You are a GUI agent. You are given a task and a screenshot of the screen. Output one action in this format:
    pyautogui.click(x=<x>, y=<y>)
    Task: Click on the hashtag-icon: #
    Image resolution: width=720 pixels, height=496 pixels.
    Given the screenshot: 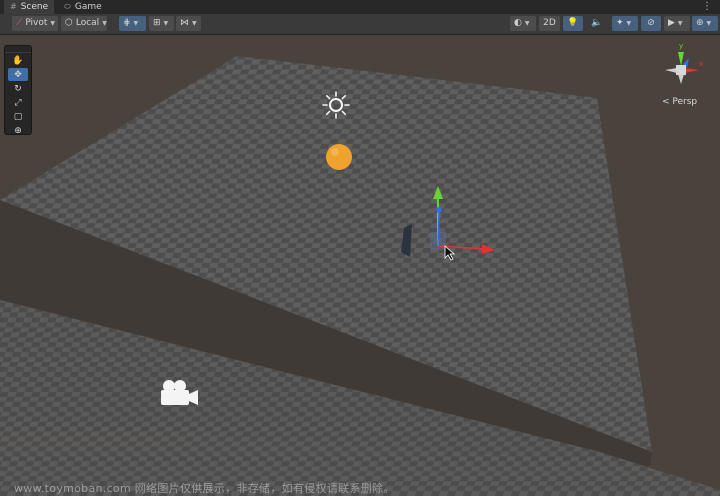 What is the action you would take?
    pyautogui.click(x=13, y=6)
    